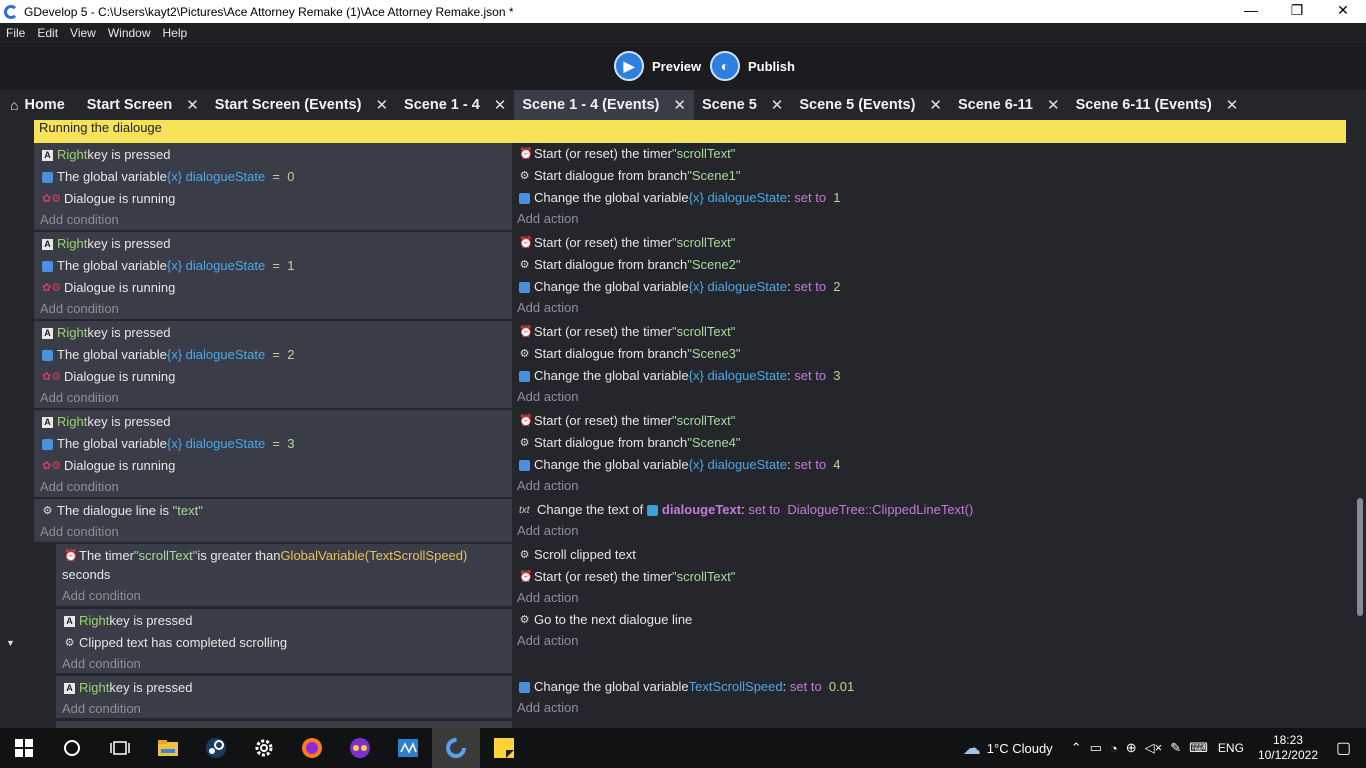 This screenshot has width=1366, height=768. Describe the element at coordinates (1009, 105) in the screenshot. I see `tab-scene-6-11: Scene 6-11 ✕` at that location.